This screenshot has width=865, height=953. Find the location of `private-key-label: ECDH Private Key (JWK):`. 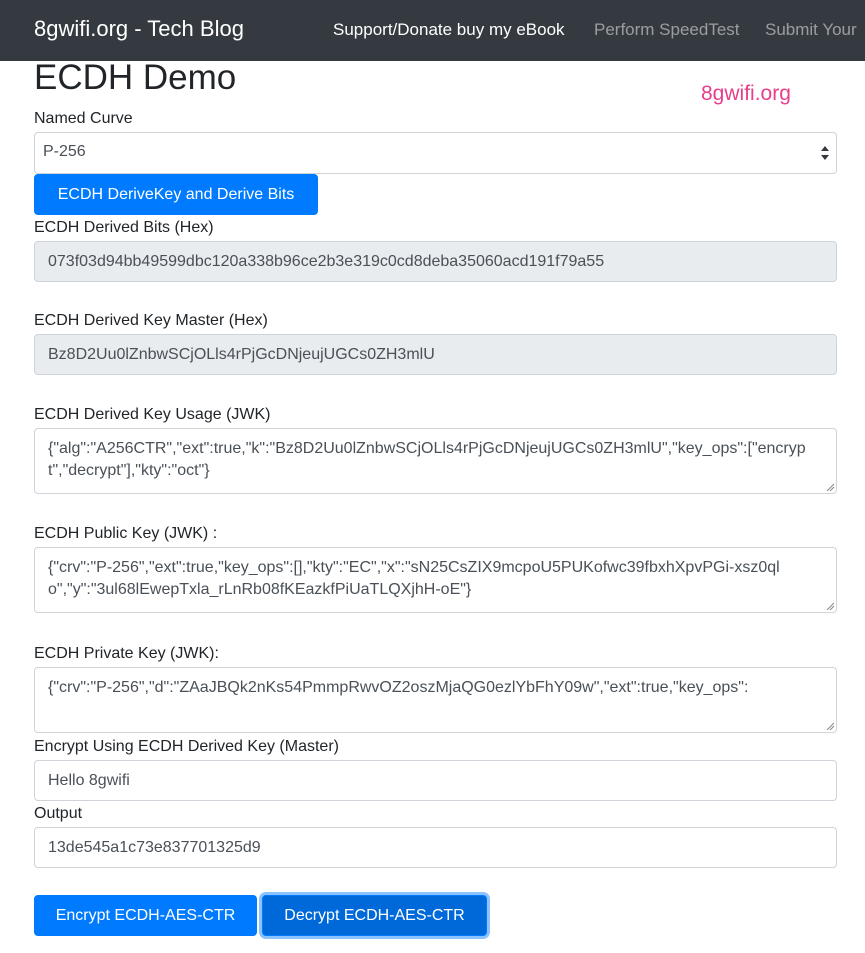

private-key-label: ECDH Private Key (JWK): is located at coordinates (126, 653).